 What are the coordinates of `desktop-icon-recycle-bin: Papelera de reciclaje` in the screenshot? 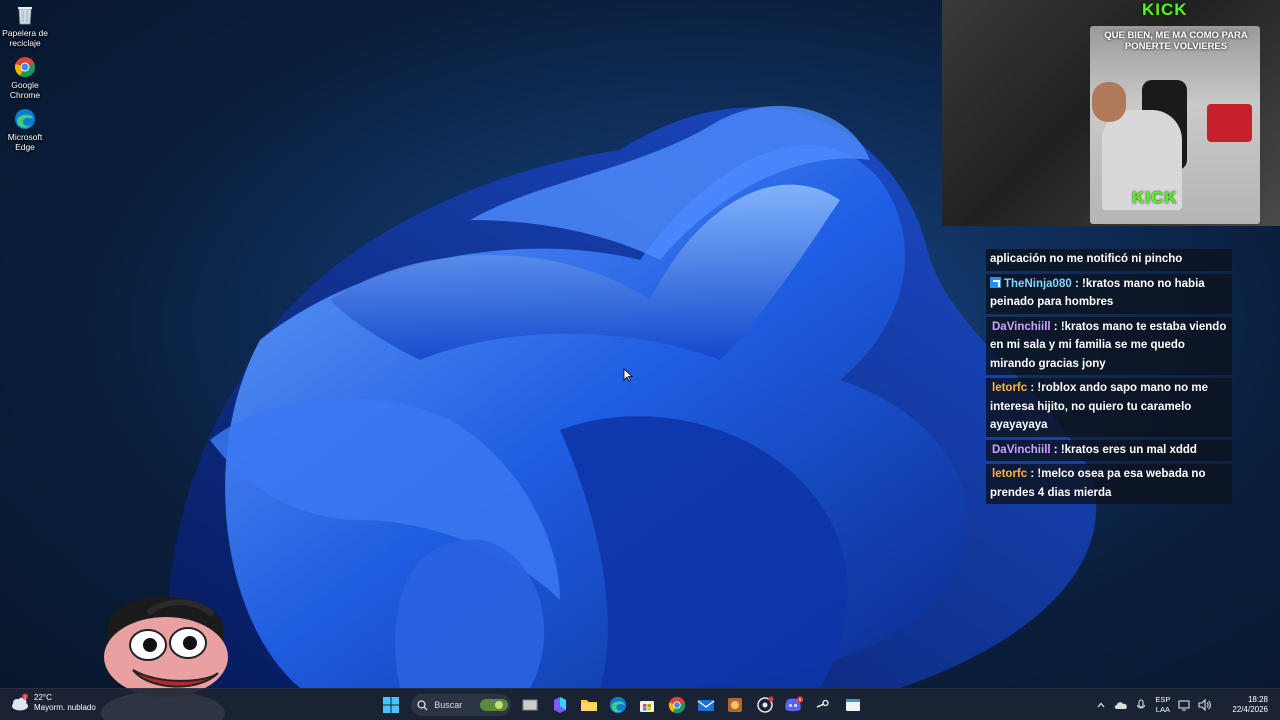 It's located at (25, 28).